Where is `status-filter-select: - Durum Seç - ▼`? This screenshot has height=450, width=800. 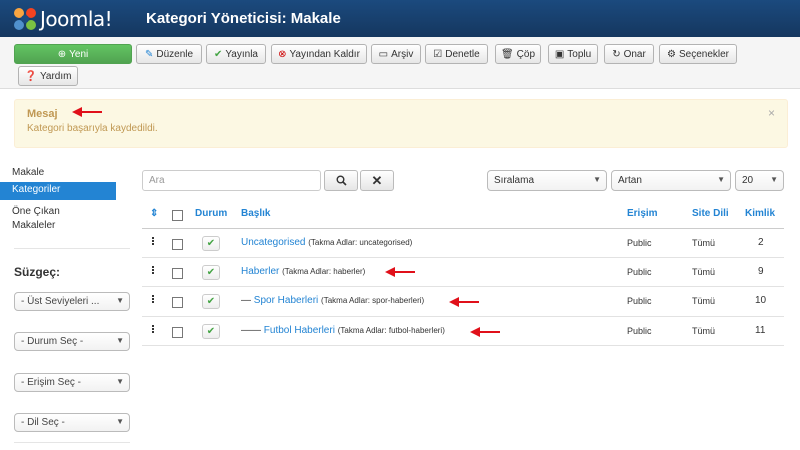
status-filter-select: - Durum Seç - ▼ is located at coordinates (72, 341).